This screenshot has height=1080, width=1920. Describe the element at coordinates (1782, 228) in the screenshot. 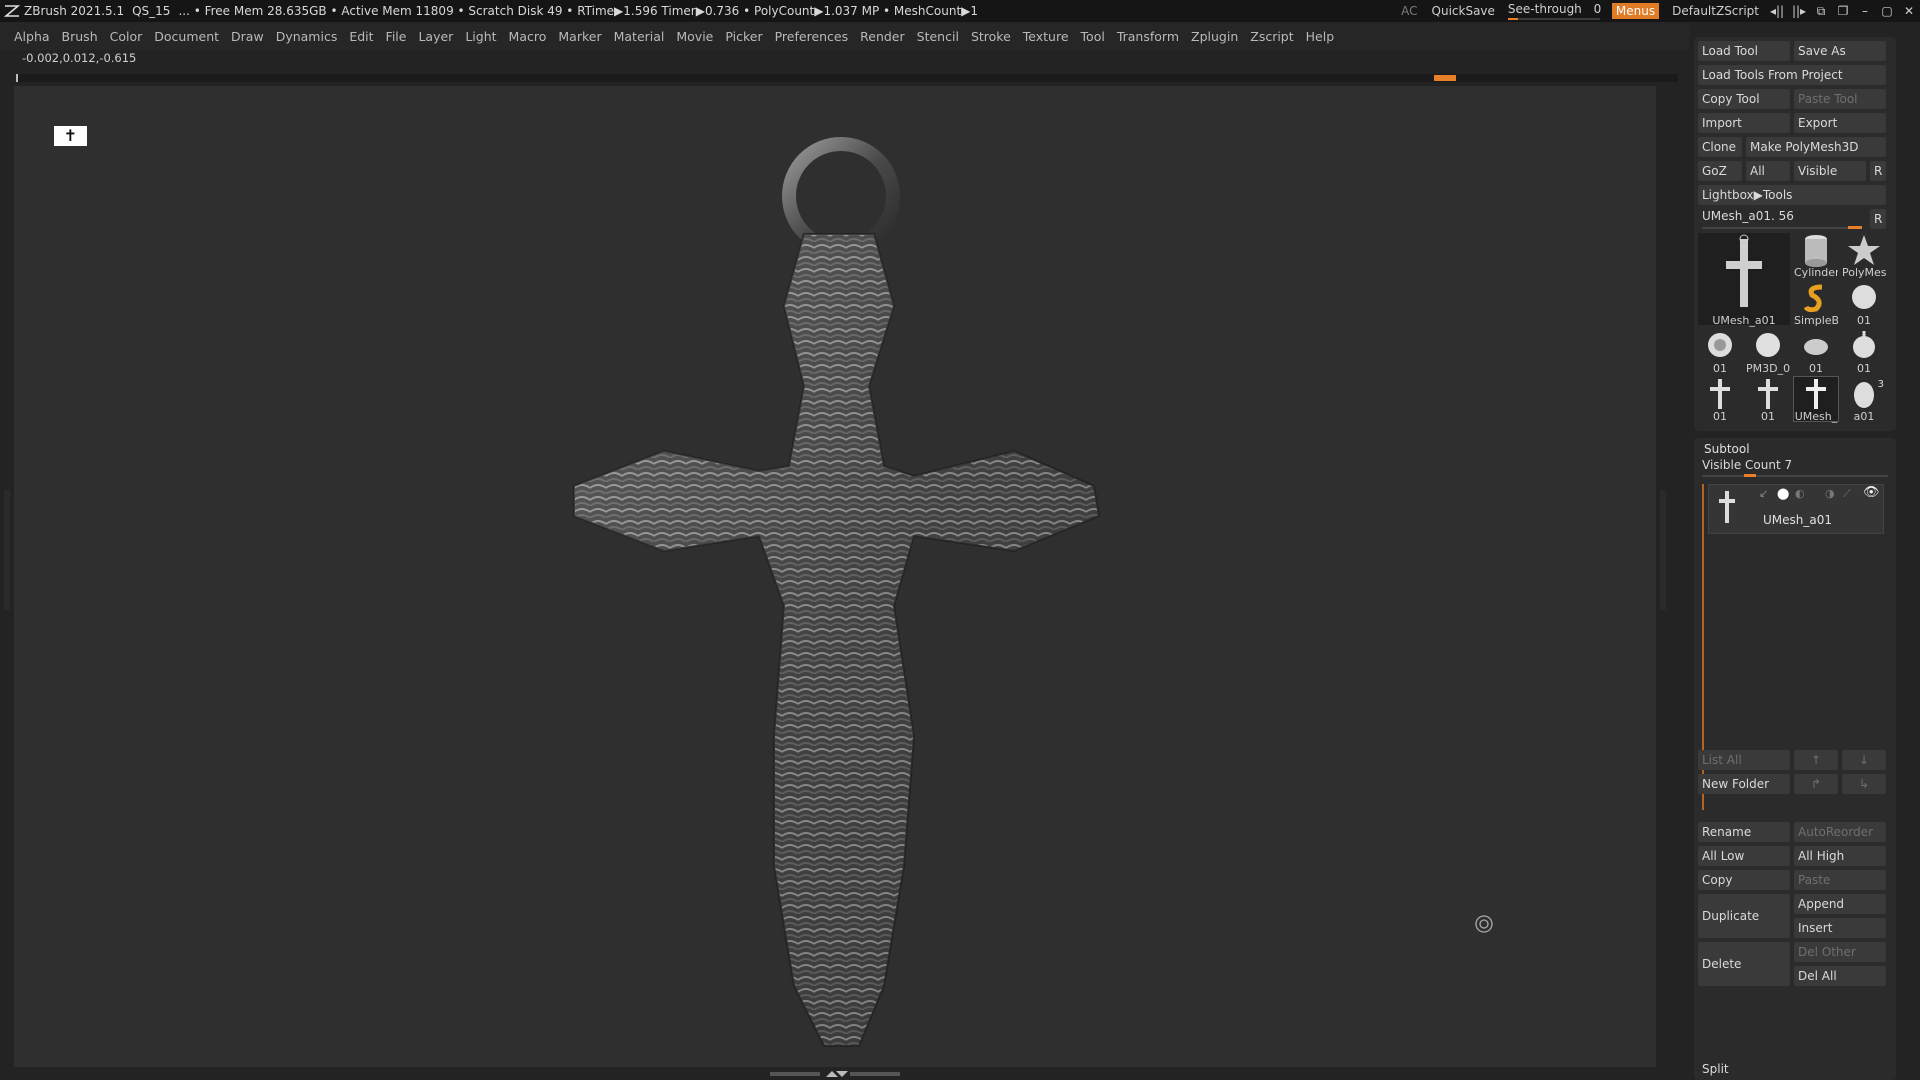

I see `mesh-slider-track` at that location.